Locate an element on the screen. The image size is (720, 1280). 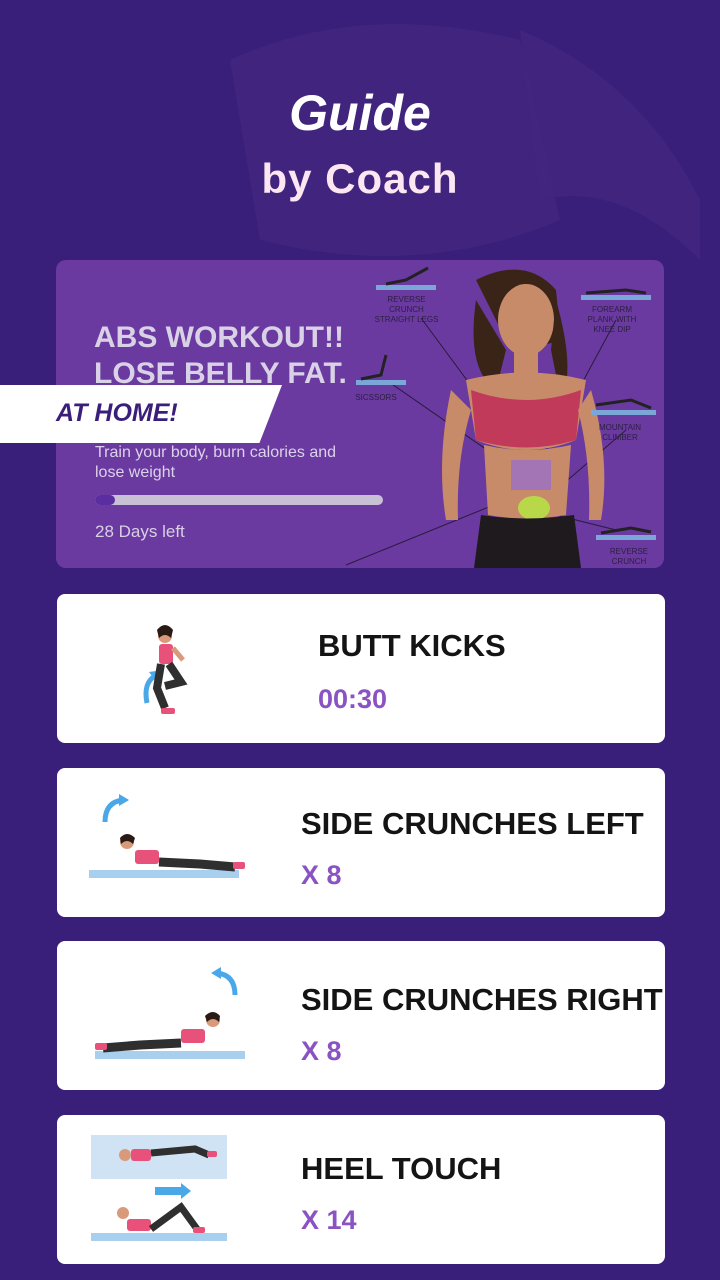
diagram-label-scissors: SICSSORS is located at coordinates (376, 397).